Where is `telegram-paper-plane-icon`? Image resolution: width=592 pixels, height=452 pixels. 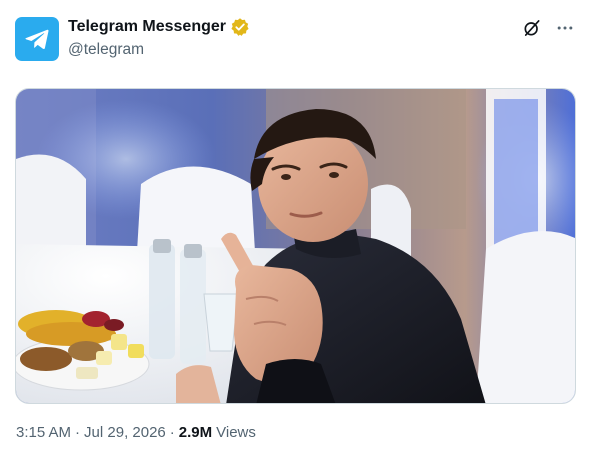 telegram-paper-plane-icon is located at coordinates (37, 39).